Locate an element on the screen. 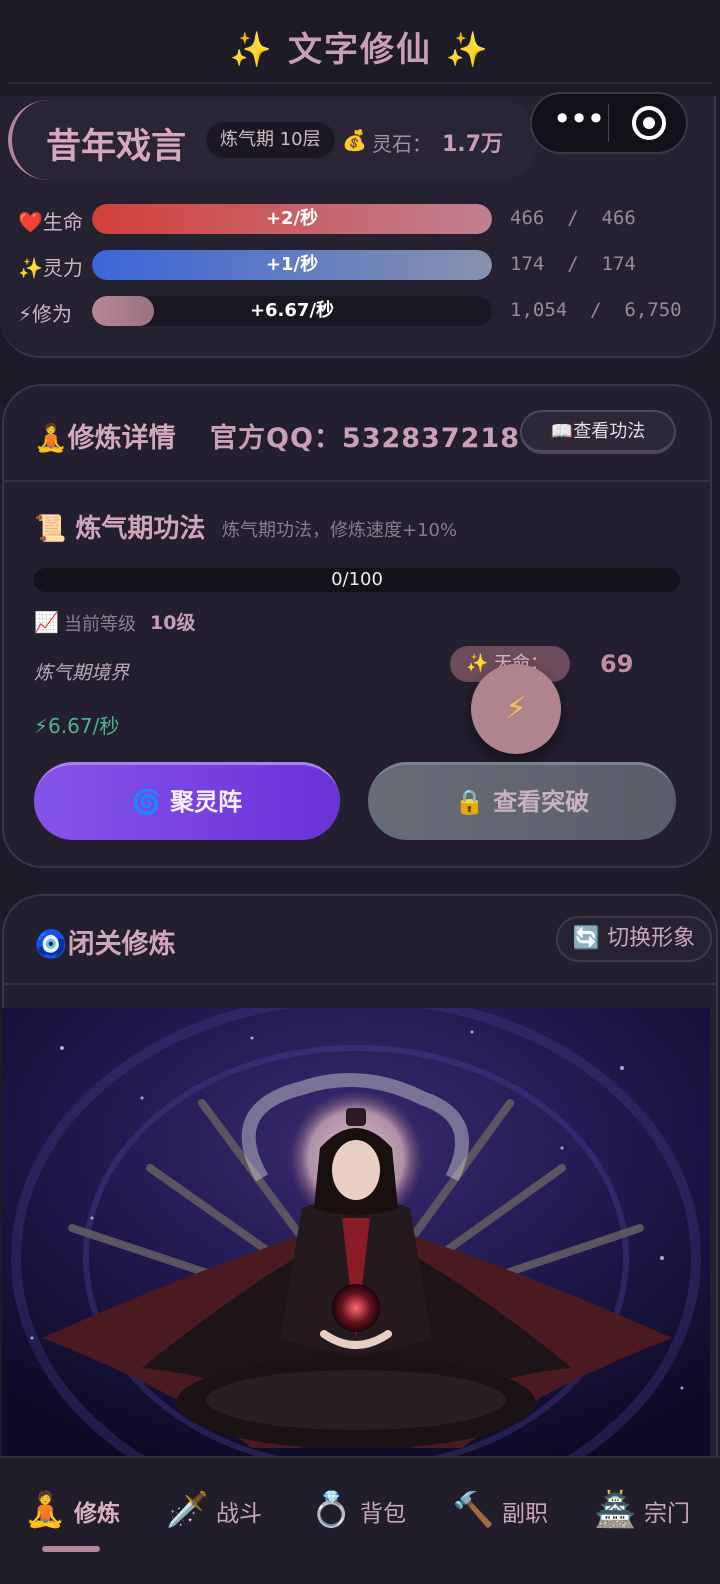 This screenshot has height=1584, width=720. cultivation-header-divider is located at coordinates (357, 481).